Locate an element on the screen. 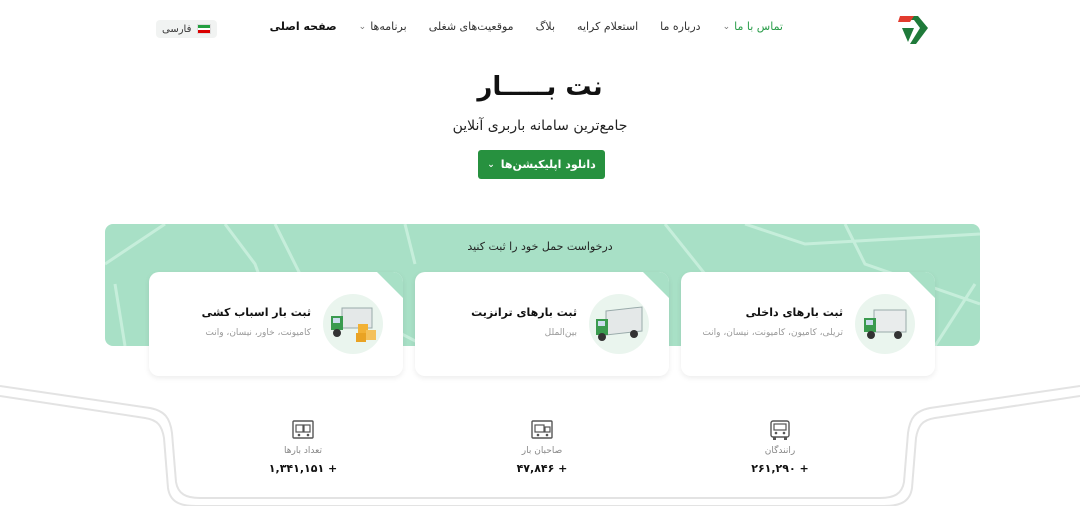  stat-label: صاحبان بار is located at coordinates (542, 451).